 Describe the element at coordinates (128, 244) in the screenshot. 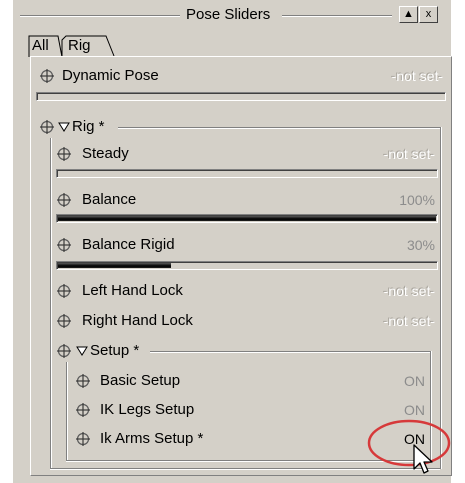

I see `balance-rigid-label: Balance Rigid` at that location.